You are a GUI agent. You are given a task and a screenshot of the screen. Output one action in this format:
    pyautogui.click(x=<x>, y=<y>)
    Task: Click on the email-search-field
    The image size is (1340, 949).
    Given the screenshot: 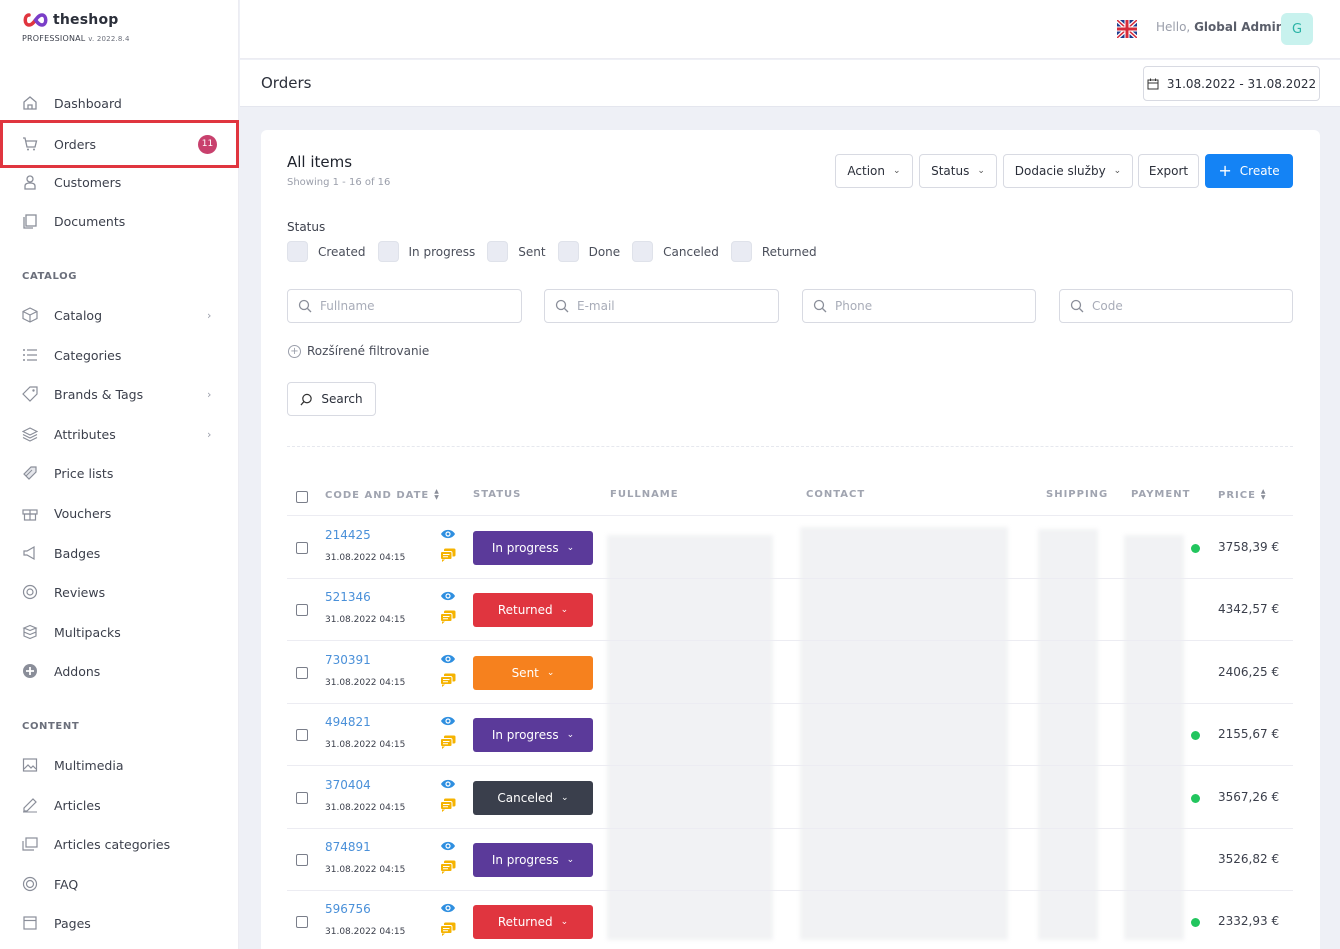 What is the action you would take?
    pyautogui.click(x=661, y=306)
    